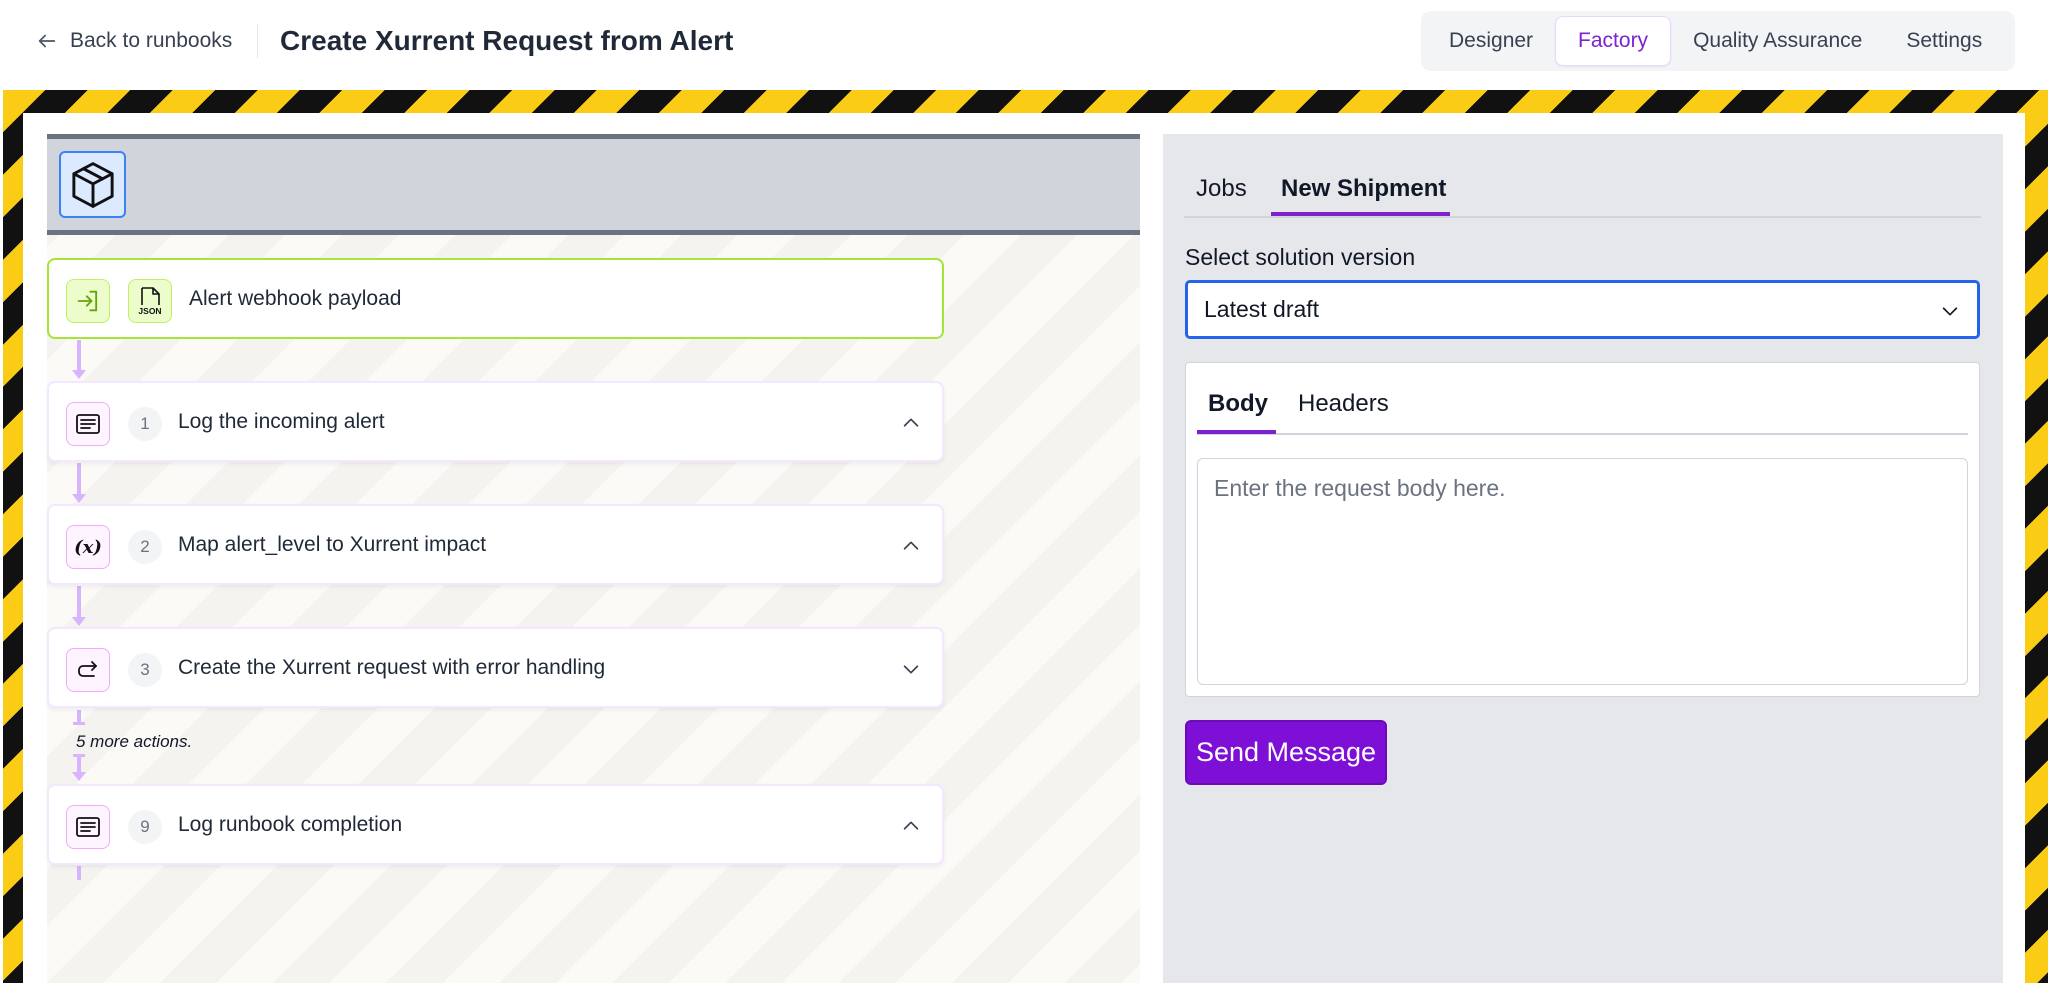 This screenshot has height=983, width=2048. I want to click on step-label: Map alert_level to Xurrent impact, so click(332, 544).